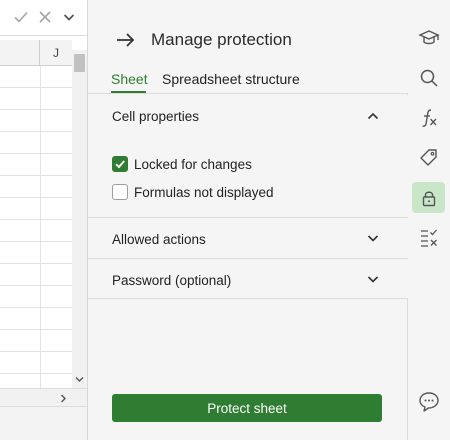 This screenshot has height=440, width=450. Describe the element at coordinates (429, 220) in the screenshot. I see `tool-rail` at that location.